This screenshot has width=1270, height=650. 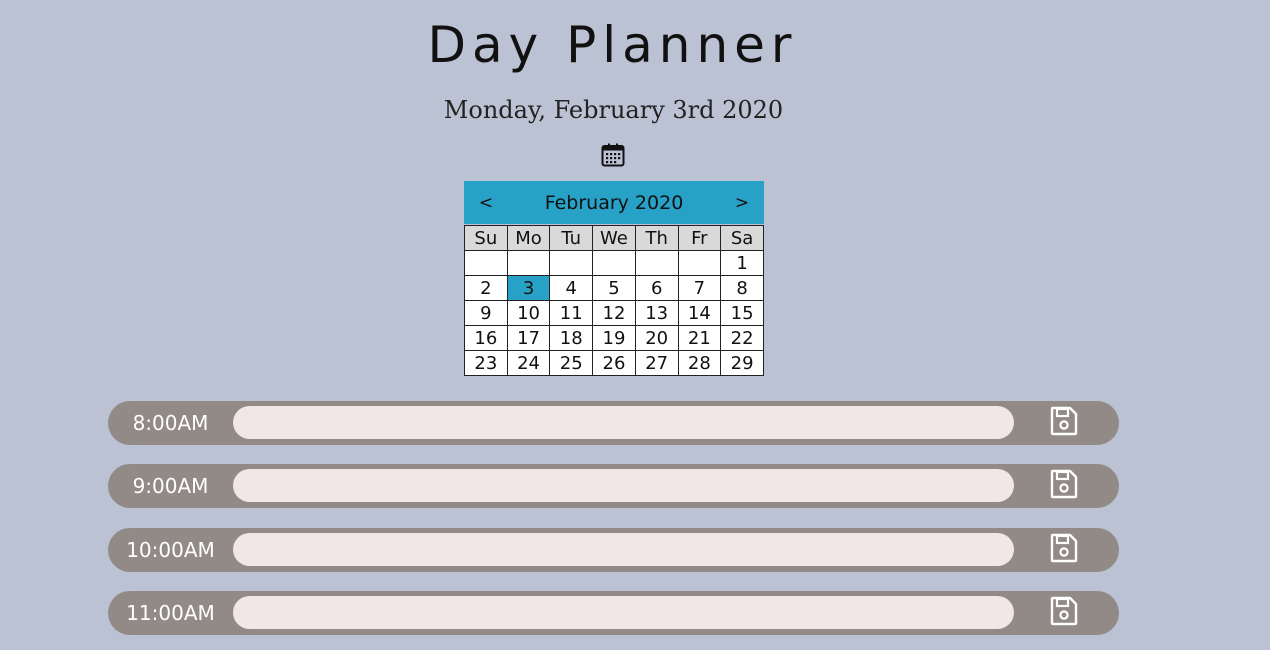 What do you see at coordinates (699, 238) in the screenshot?
I see `weekday-header: Fr` at bounding box center [699, 238].